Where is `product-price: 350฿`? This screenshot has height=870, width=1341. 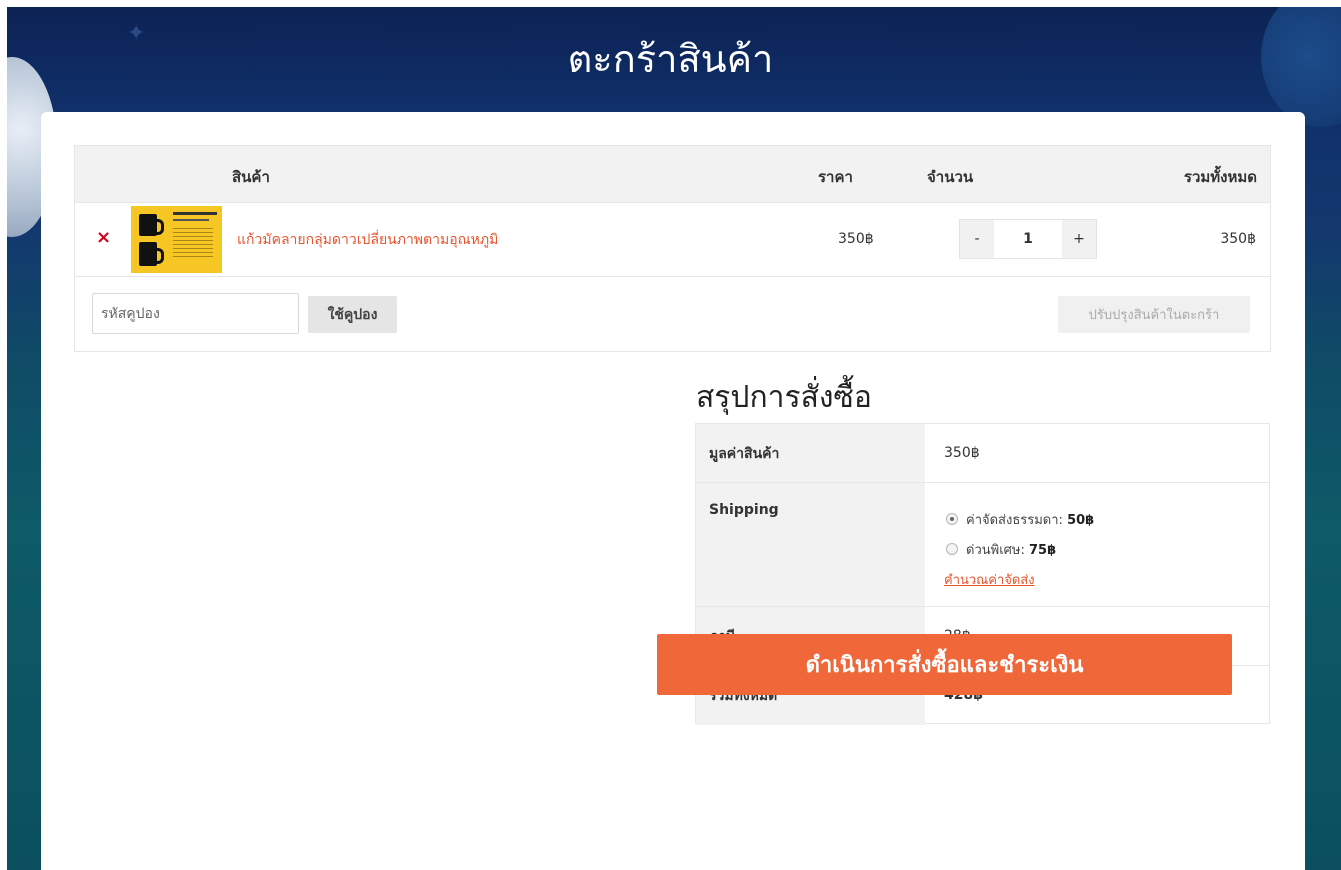 product-price: 350฿ is located at coordinates (856, 239).